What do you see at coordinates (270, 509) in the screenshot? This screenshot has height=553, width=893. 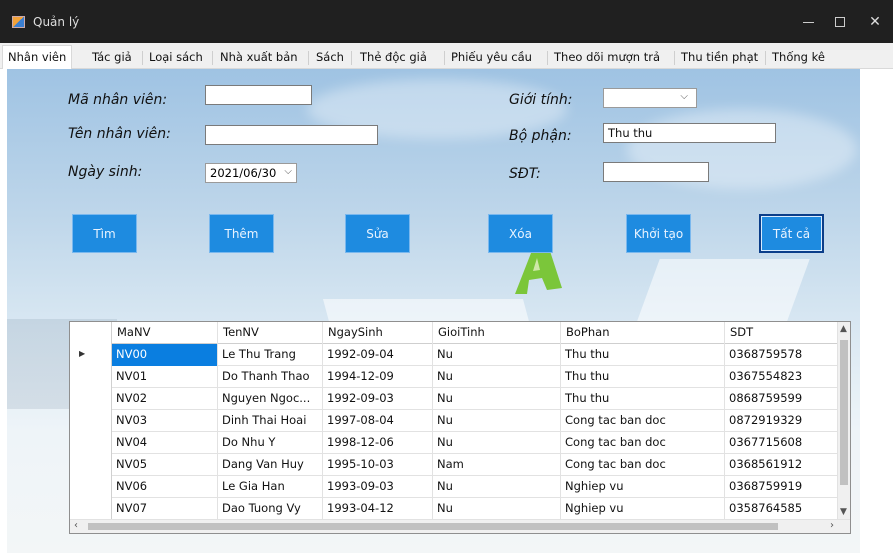 I see `cell-tennv: Dao Tuong Vy` at bounding box center [270, 509].